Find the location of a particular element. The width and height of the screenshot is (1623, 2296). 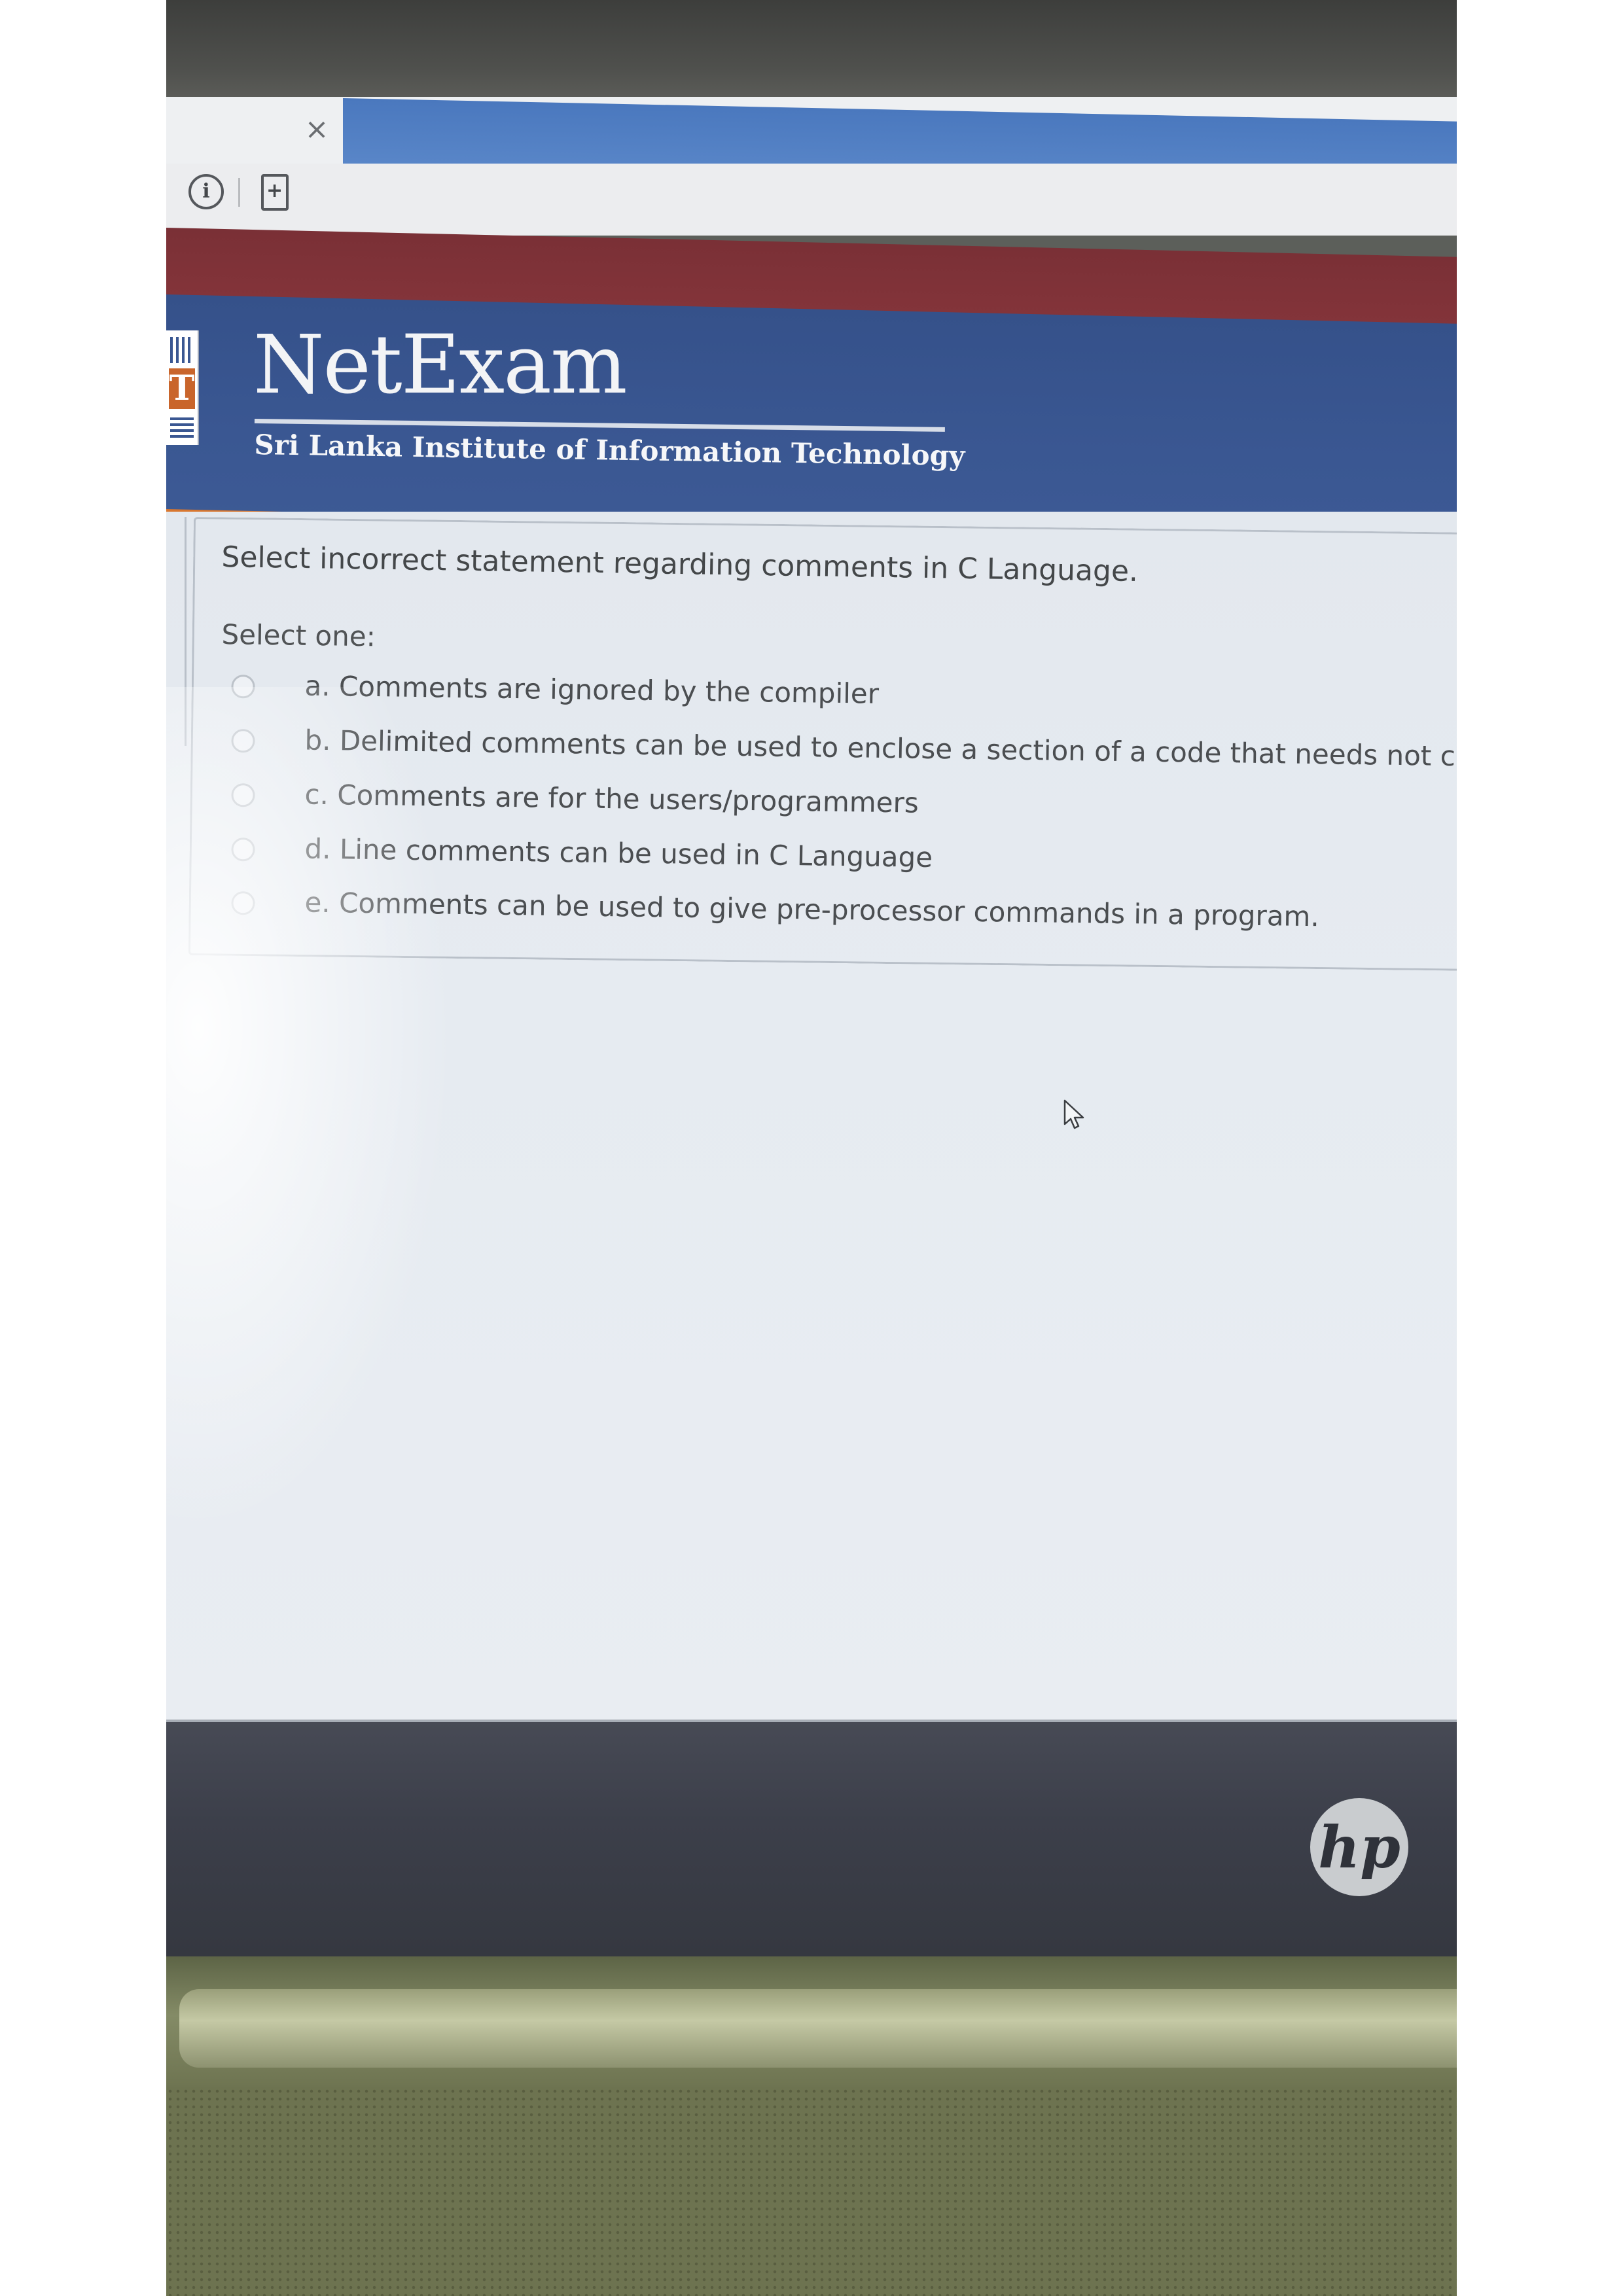

institute-logo: T is located at coordinates (182, 388).